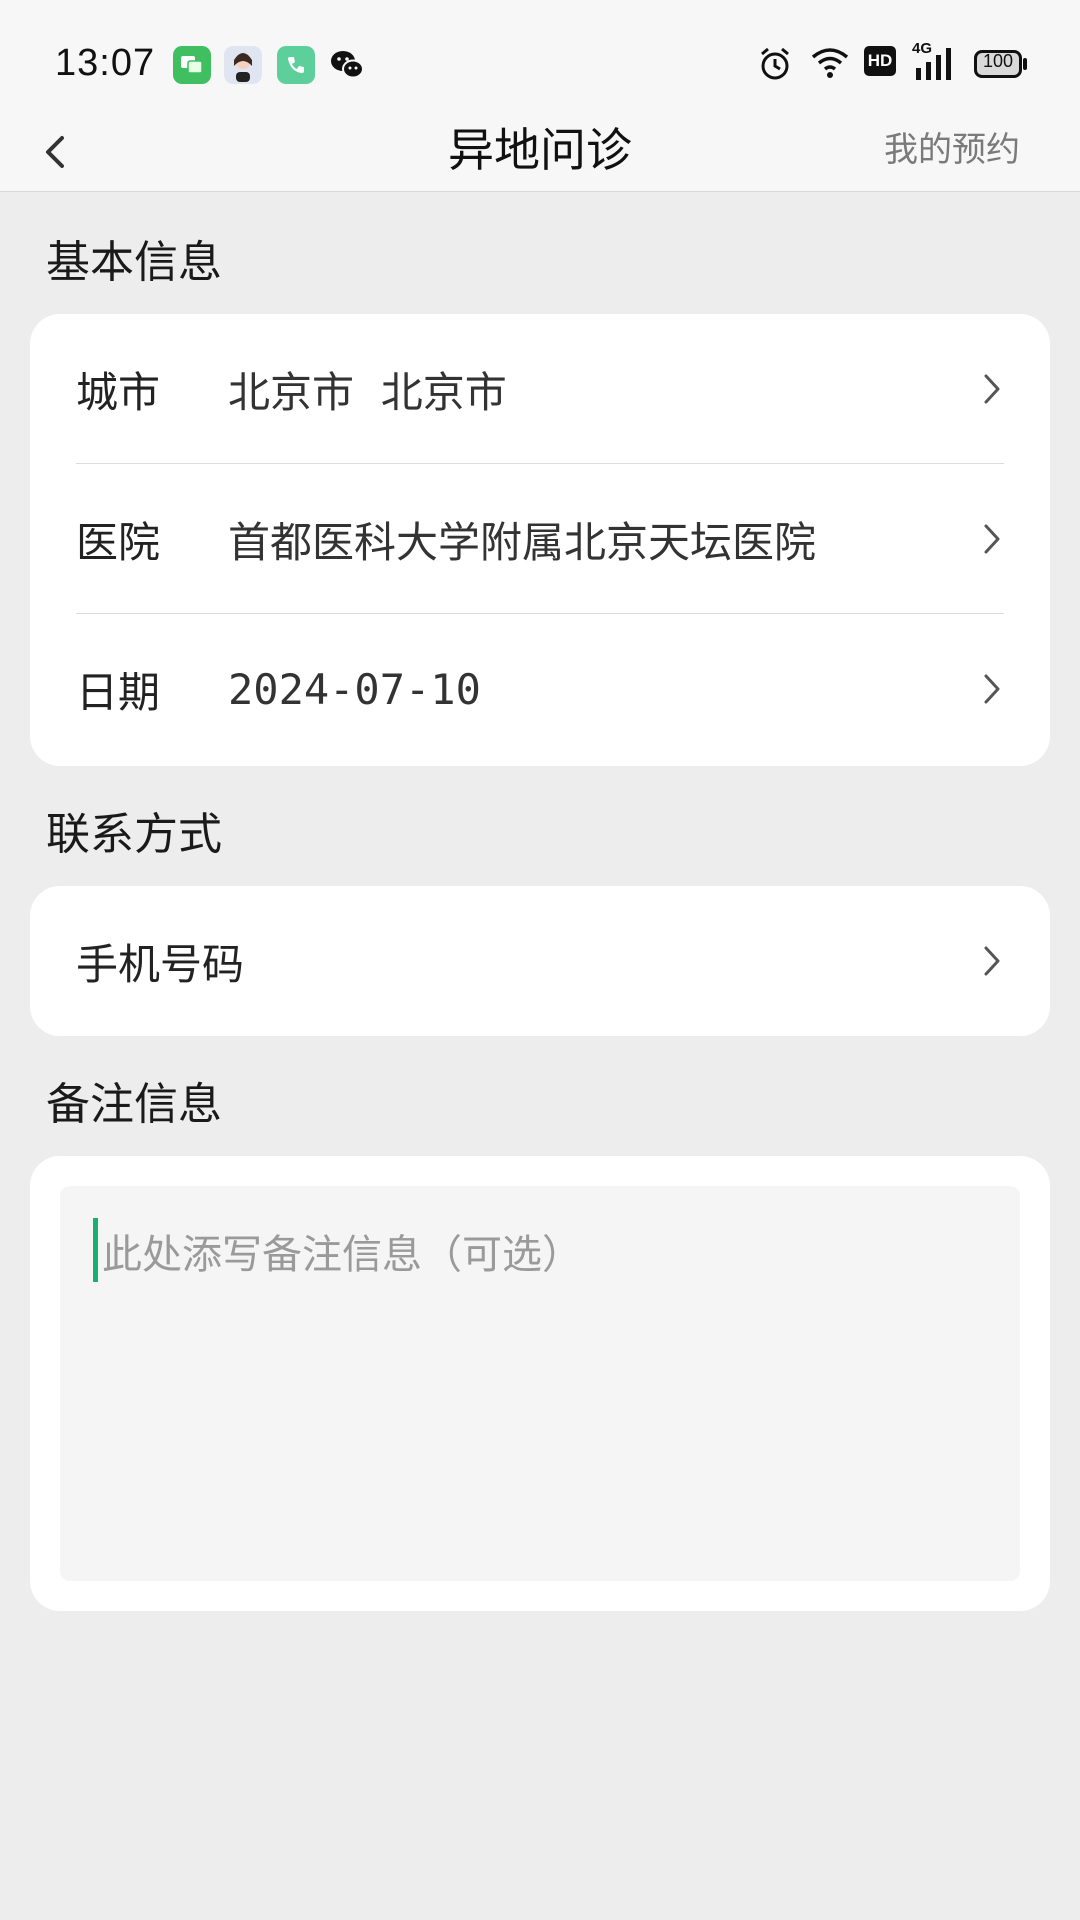 This screenshot has width=1080, height=1920. I want to click on hd-icon: HD, so click(880, 66).